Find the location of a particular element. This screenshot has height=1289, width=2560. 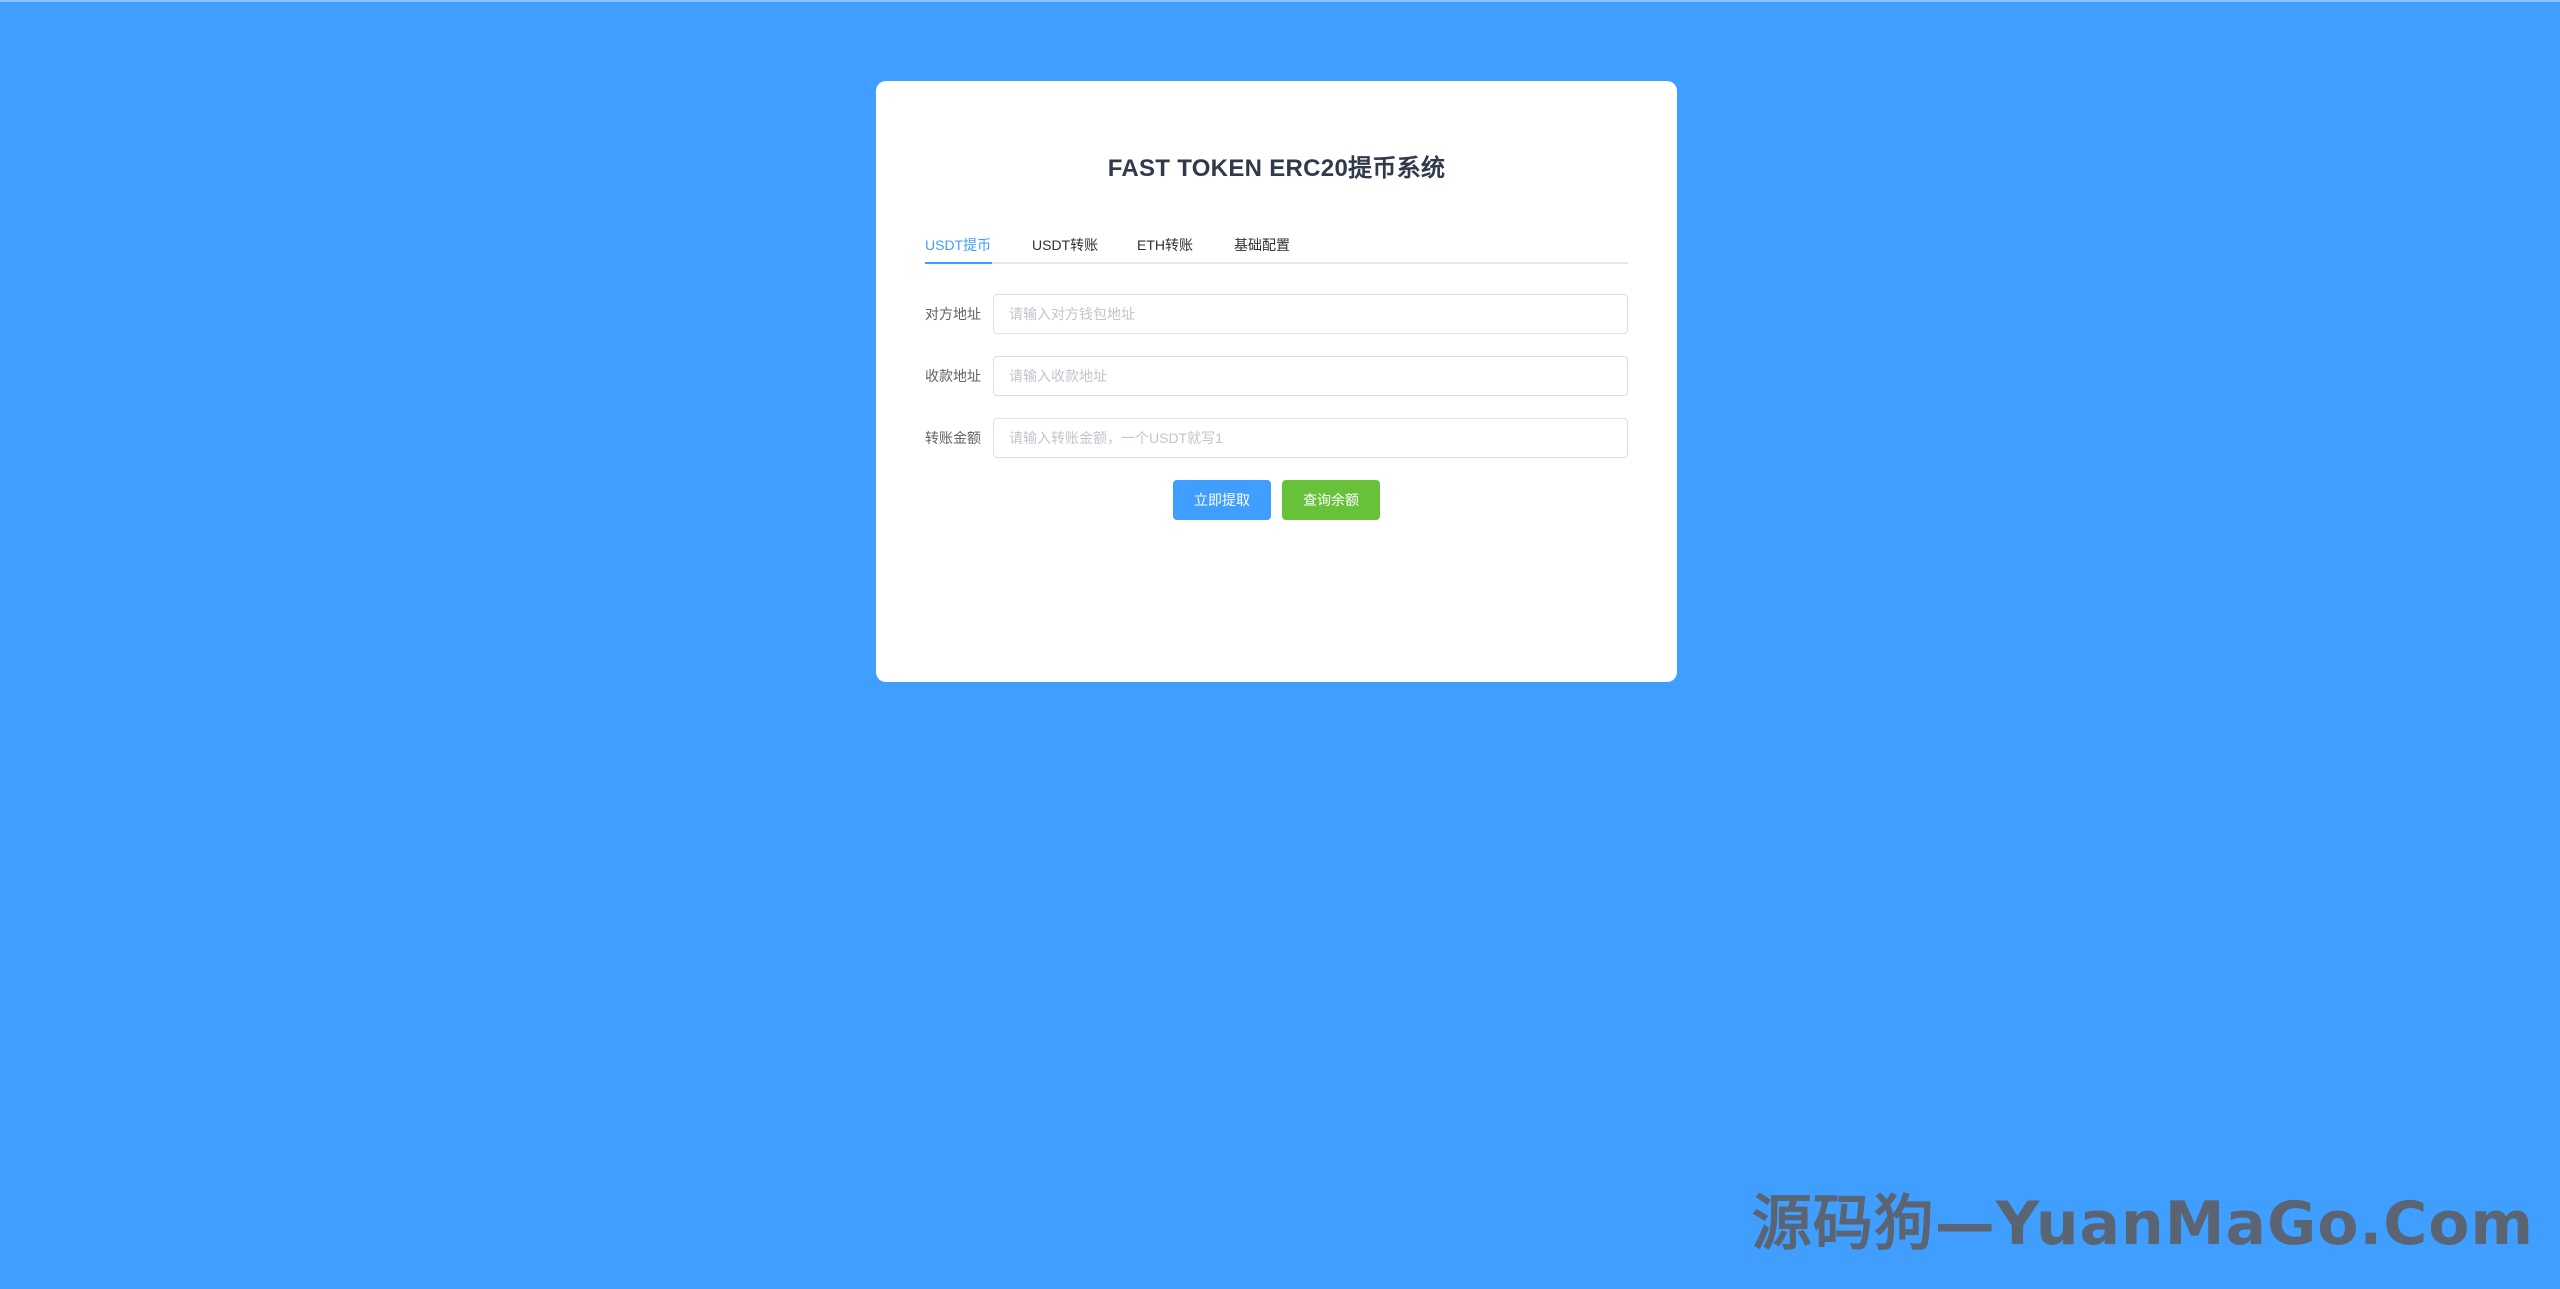

counterparty-address-label: 对方地址 is located at coordinates (953, 314).